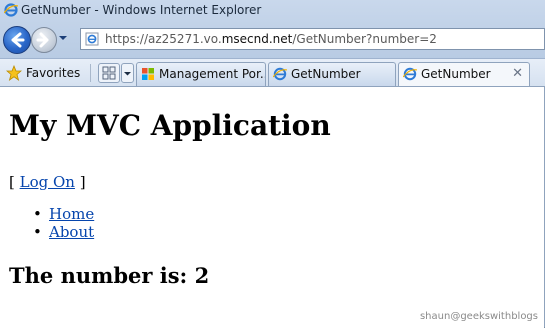 This screenshot has height=328, width=545. I want to click on bracket-open: [, so click(14, 182).